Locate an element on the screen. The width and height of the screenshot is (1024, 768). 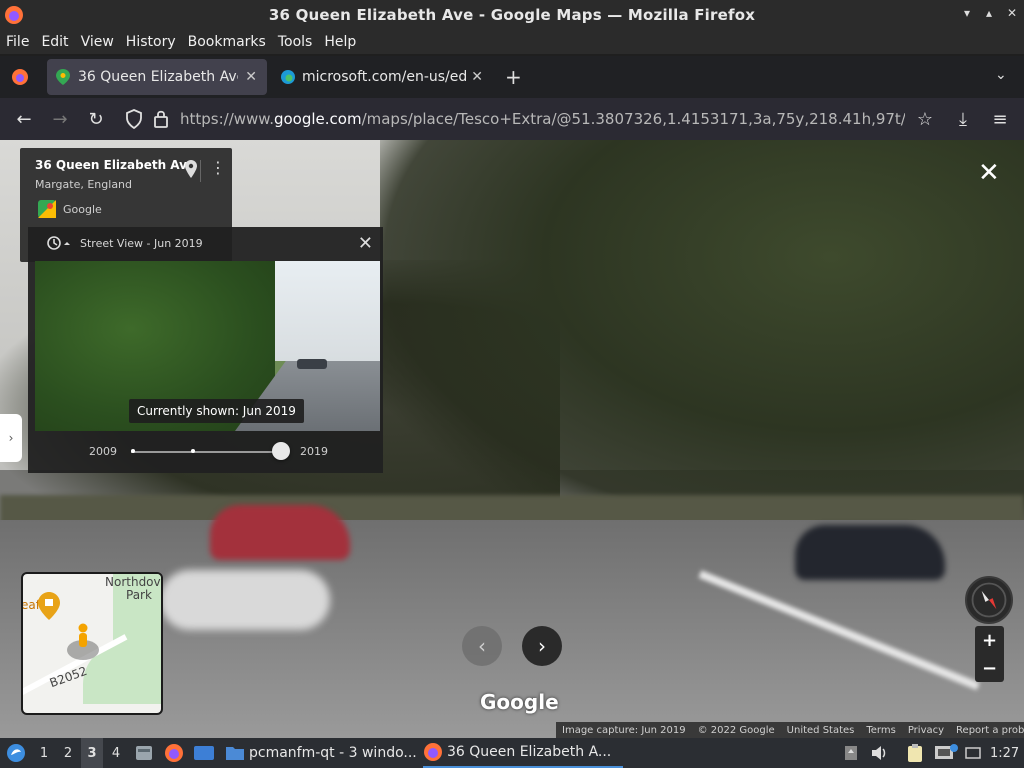
image-capture-date: Image capture: Jun 2019 is located at coordinates (624, 730).